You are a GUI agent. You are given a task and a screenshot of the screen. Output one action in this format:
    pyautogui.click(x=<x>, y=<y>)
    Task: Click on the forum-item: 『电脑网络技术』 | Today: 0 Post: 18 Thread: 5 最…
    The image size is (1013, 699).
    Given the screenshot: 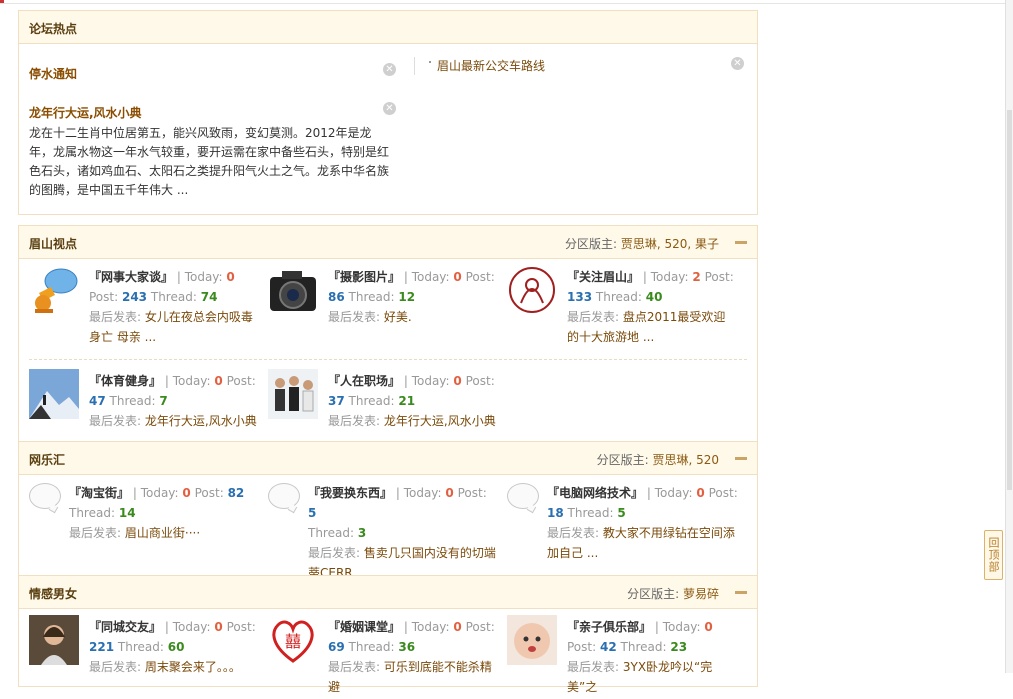 What is the action you would take?
    pyautogui.click(x=617, y=520)
    